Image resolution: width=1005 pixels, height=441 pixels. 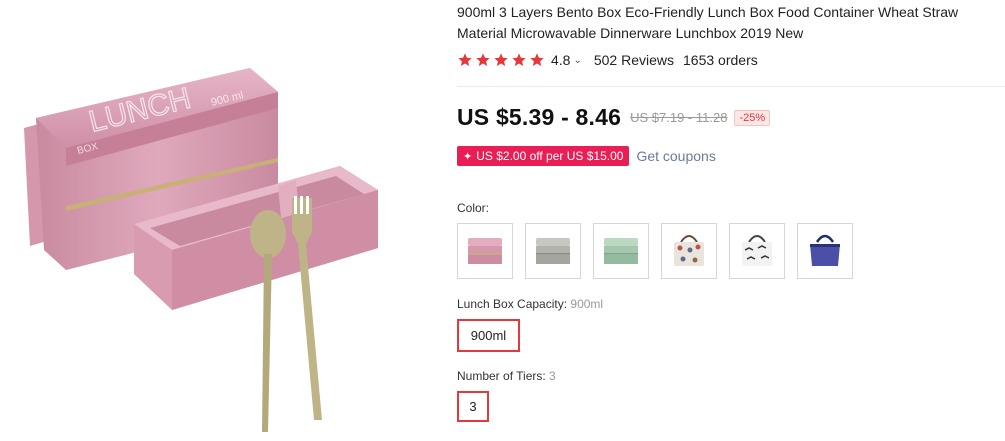 What do you see at coordinates (655, 251) in the screenshot?
I see `color-swatches` at bounding box center [655, 251].